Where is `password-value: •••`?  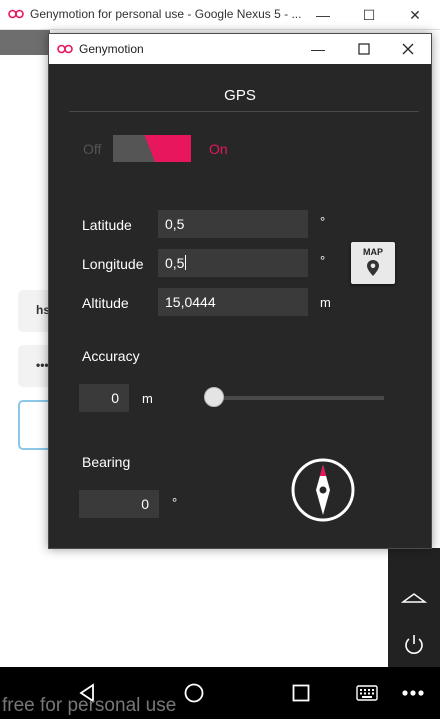
password-value: ••• is located at coordinates (42, 365).